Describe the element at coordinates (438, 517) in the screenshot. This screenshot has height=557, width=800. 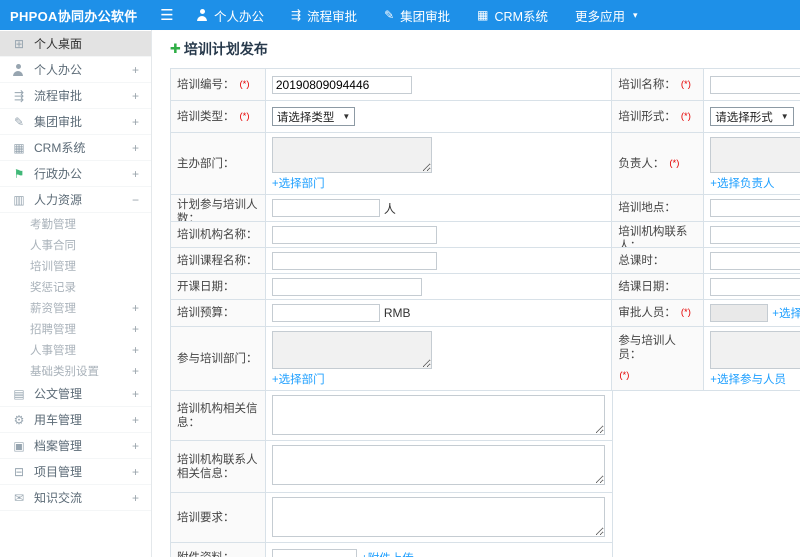
I see `requirement-textarea` at that location.